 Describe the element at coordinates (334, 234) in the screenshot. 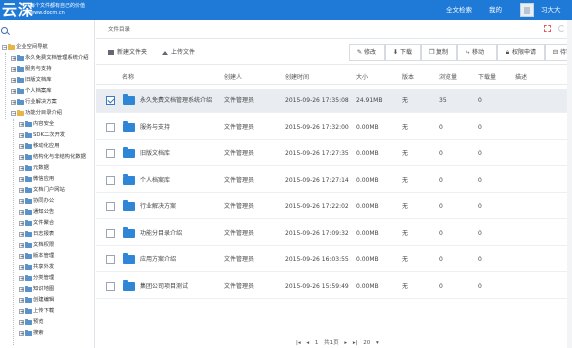

I see `table-row: 功能分目录介绍 文件管理员 2015-09-26 17:09:32 0.00MB 无 0 0` at that location.